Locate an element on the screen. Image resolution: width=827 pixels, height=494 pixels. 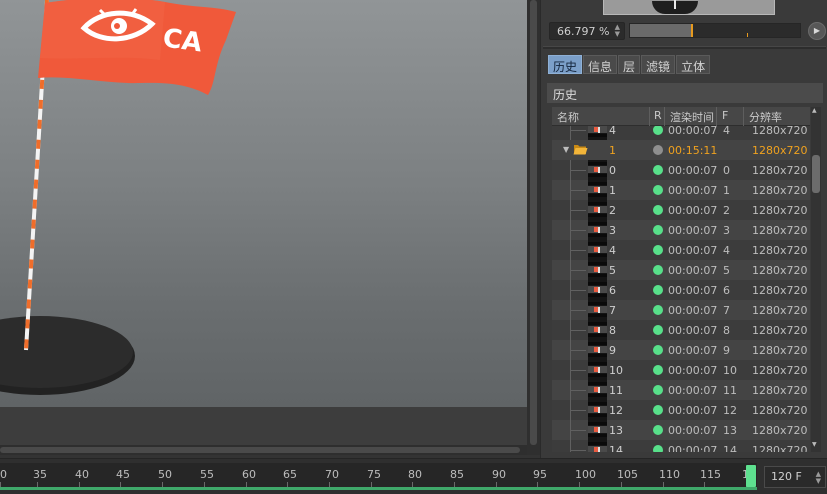
history-row: 2 00:00:07 2 1280x720 is located at coordinates (681, 210).